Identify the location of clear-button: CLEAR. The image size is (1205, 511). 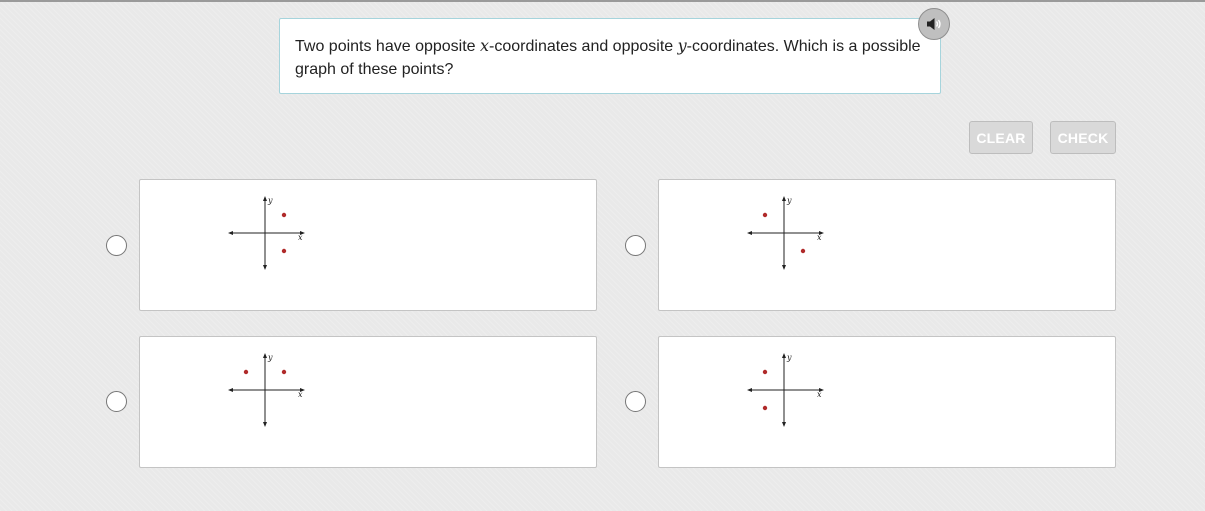
(1001, 137).